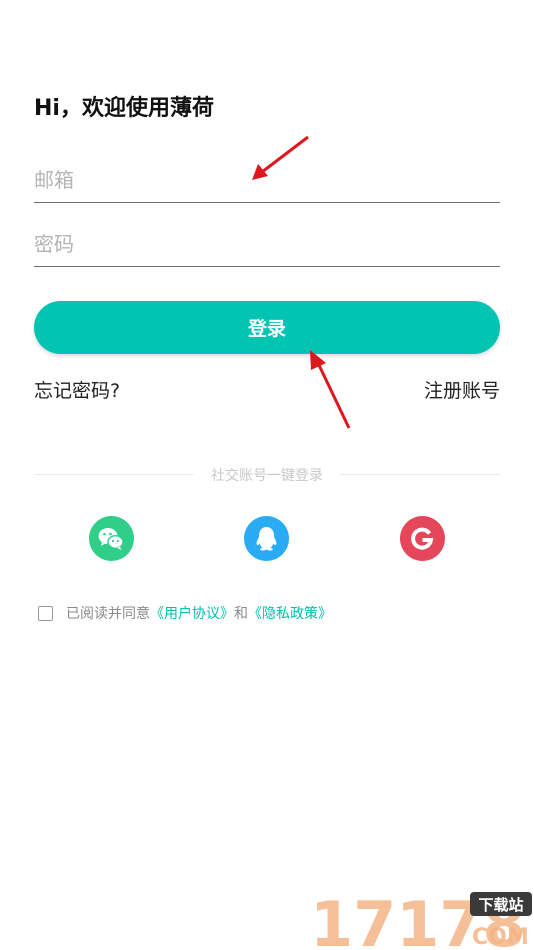  I want to click on email-field-container, so click(267, 180).